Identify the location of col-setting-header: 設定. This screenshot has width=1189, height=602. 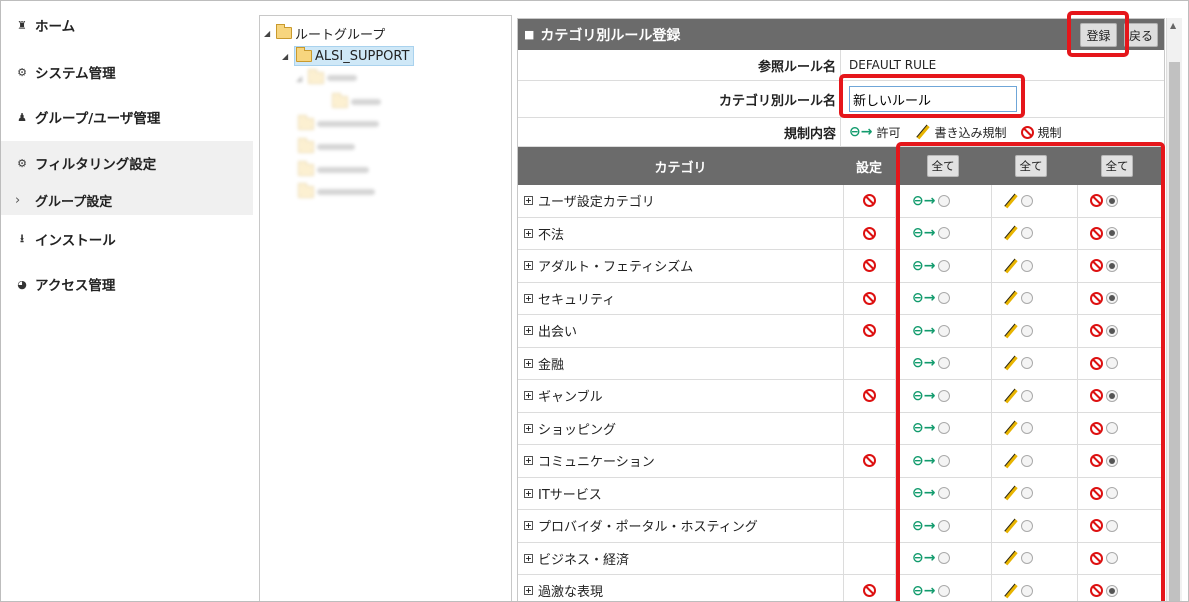
(868, 168).